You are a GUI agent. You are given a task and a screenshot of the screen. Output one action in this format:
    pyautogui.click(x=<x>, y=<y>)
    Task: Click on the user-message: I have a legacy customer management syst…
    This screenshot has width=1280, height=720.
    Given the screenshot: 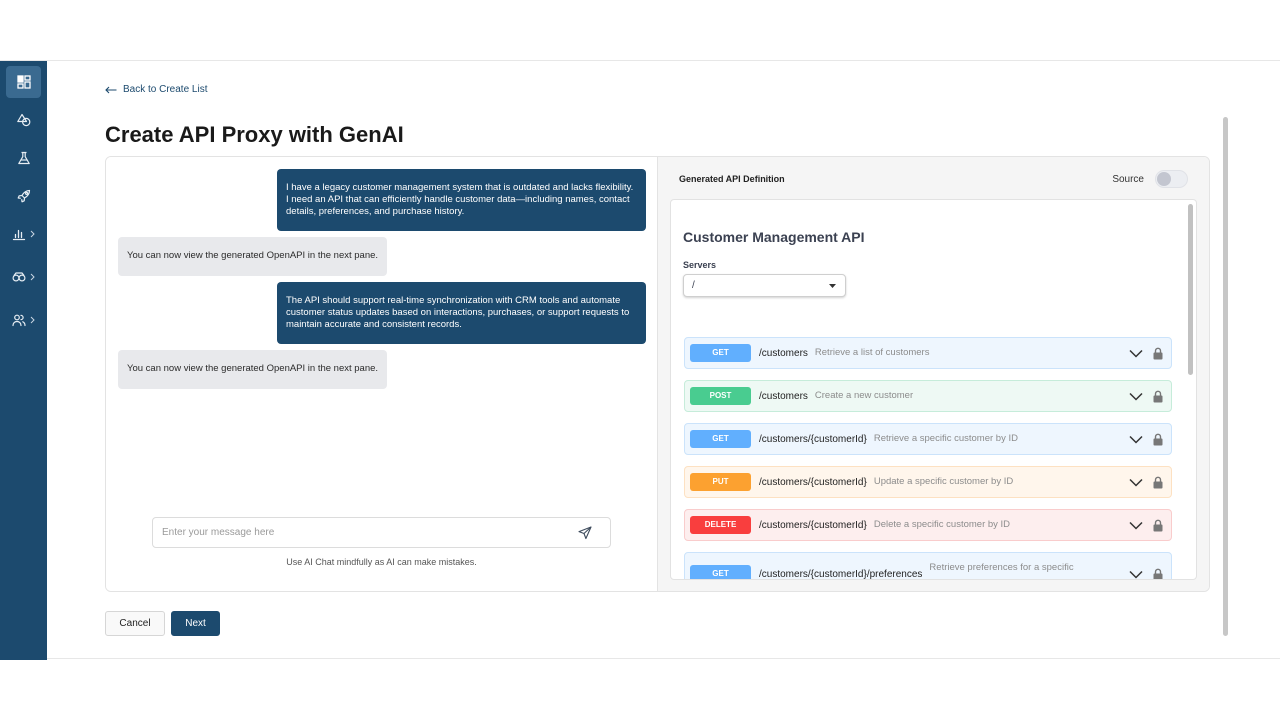 What is the action you would take?
    pyautogui.click(x=461, y=200)
    